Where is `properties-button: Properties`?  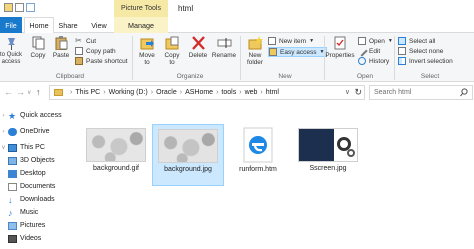
properties-button: Properties is located at coordinates (340, 47).